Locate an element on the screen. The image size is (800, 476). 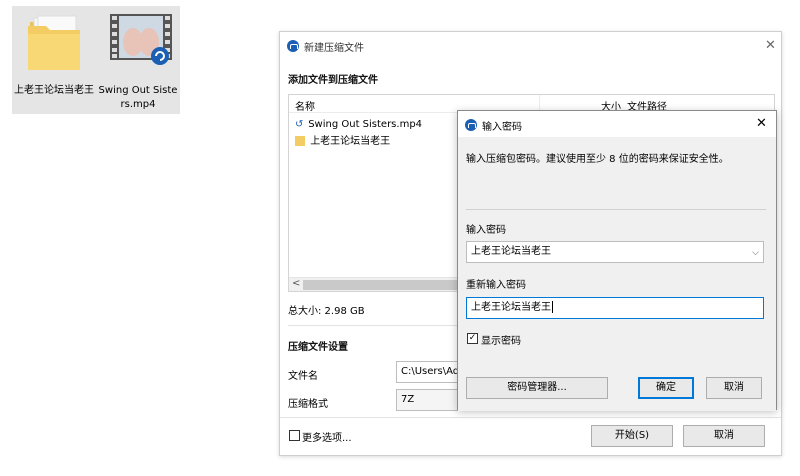
title-bar: 输入密码 ✕ is located at coordinates (617, 124).